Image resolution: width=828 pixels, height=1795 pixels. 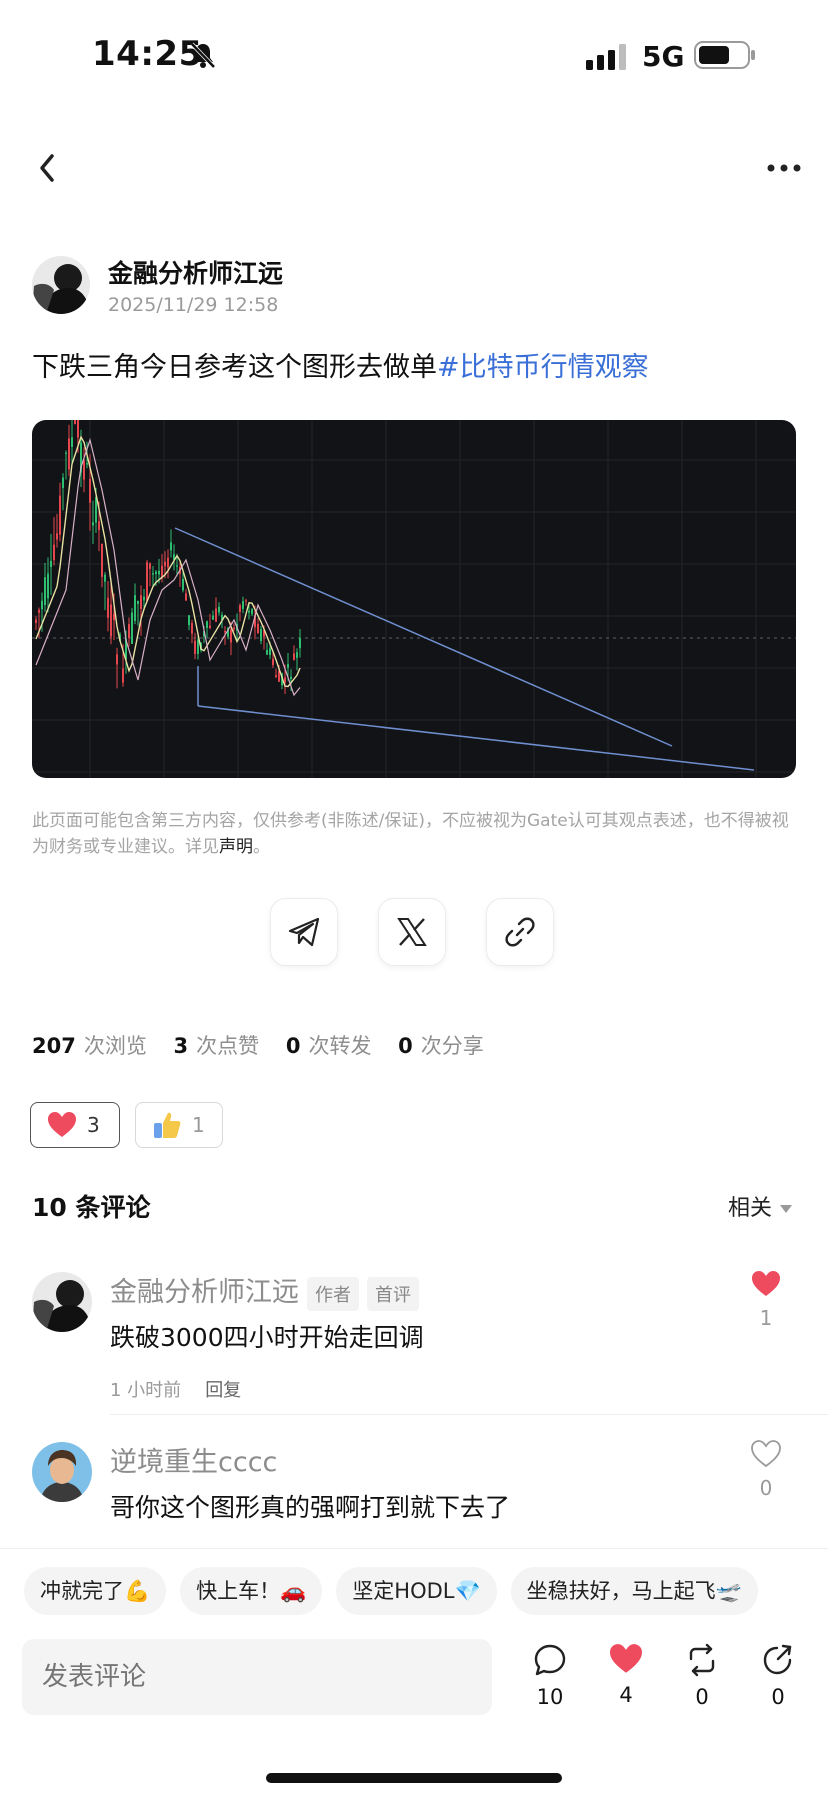 I want to click on candlesticks, so click(x=168, y=557).